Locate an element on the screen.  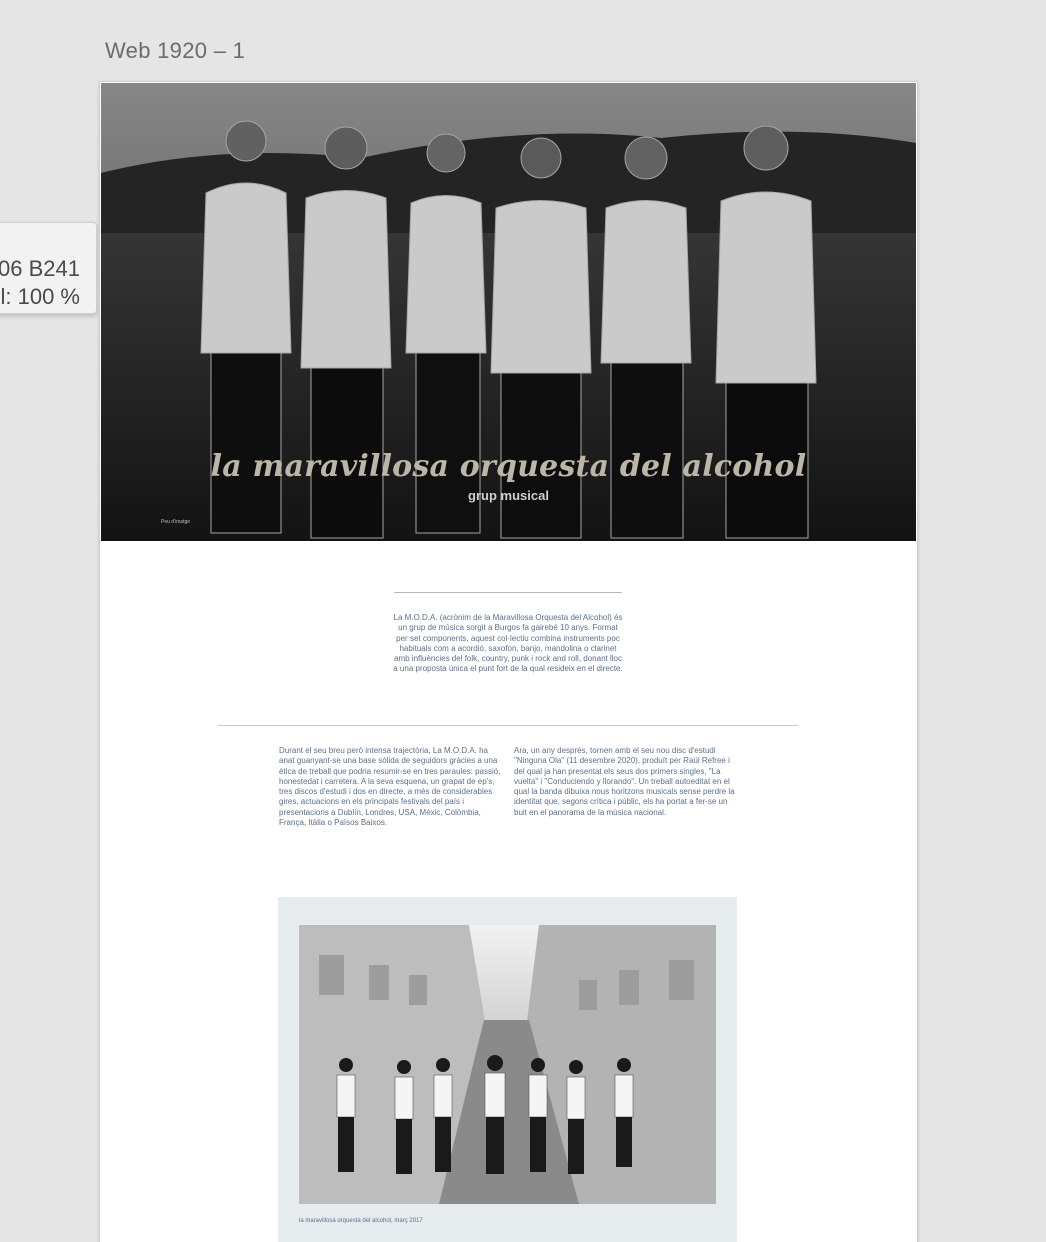
street-photo is located at coordinates (507, 1064).